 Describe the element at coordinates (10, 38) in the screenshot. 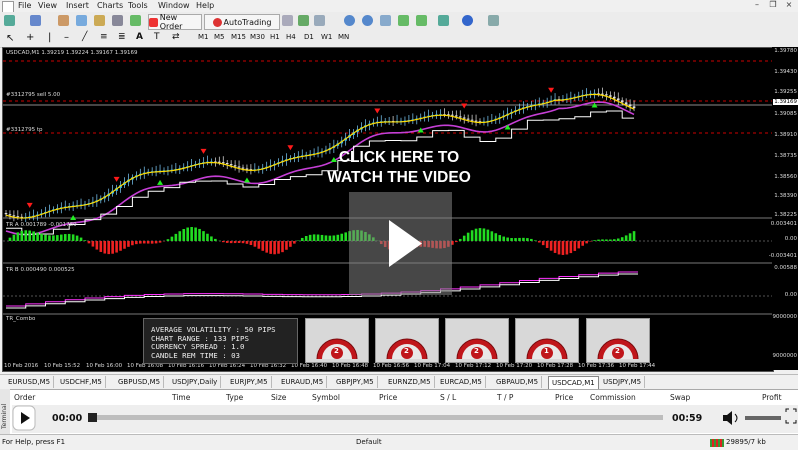

I see `cursor-icon: ↖` at that location.